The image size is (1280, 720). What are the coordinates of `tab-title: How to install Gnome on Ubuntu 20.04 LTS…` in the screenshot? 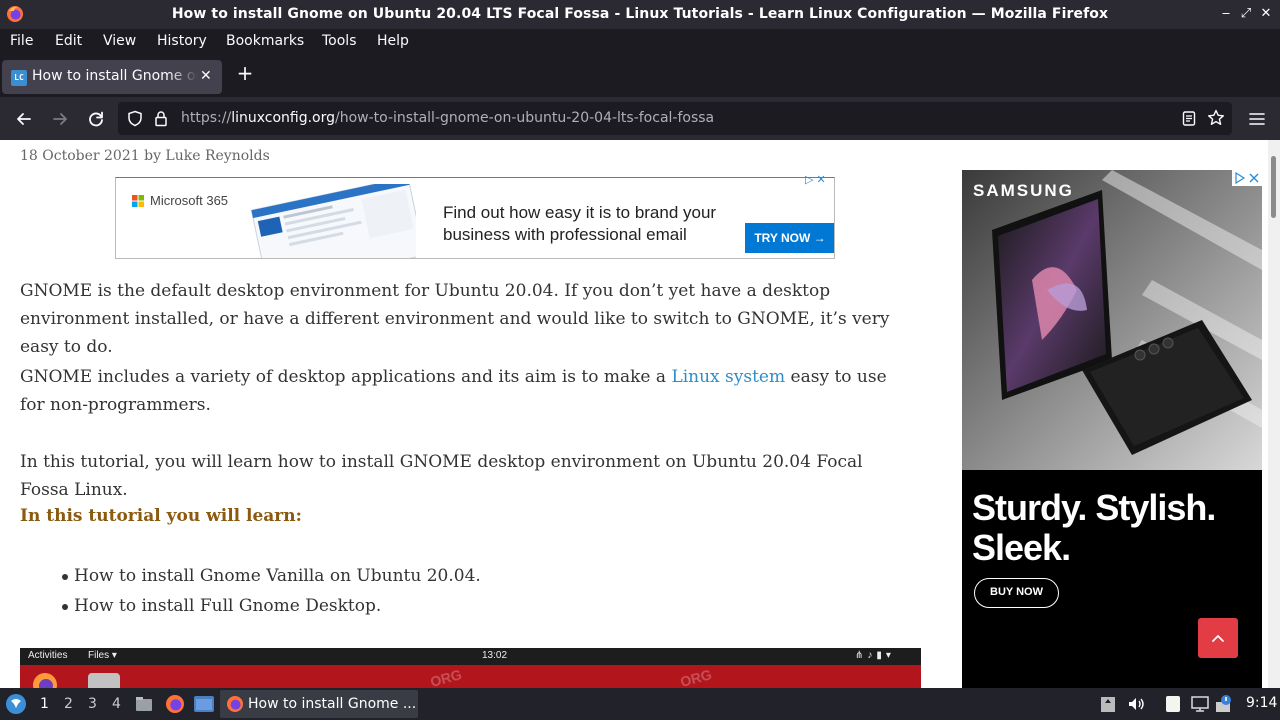 It's located at (115, 76).